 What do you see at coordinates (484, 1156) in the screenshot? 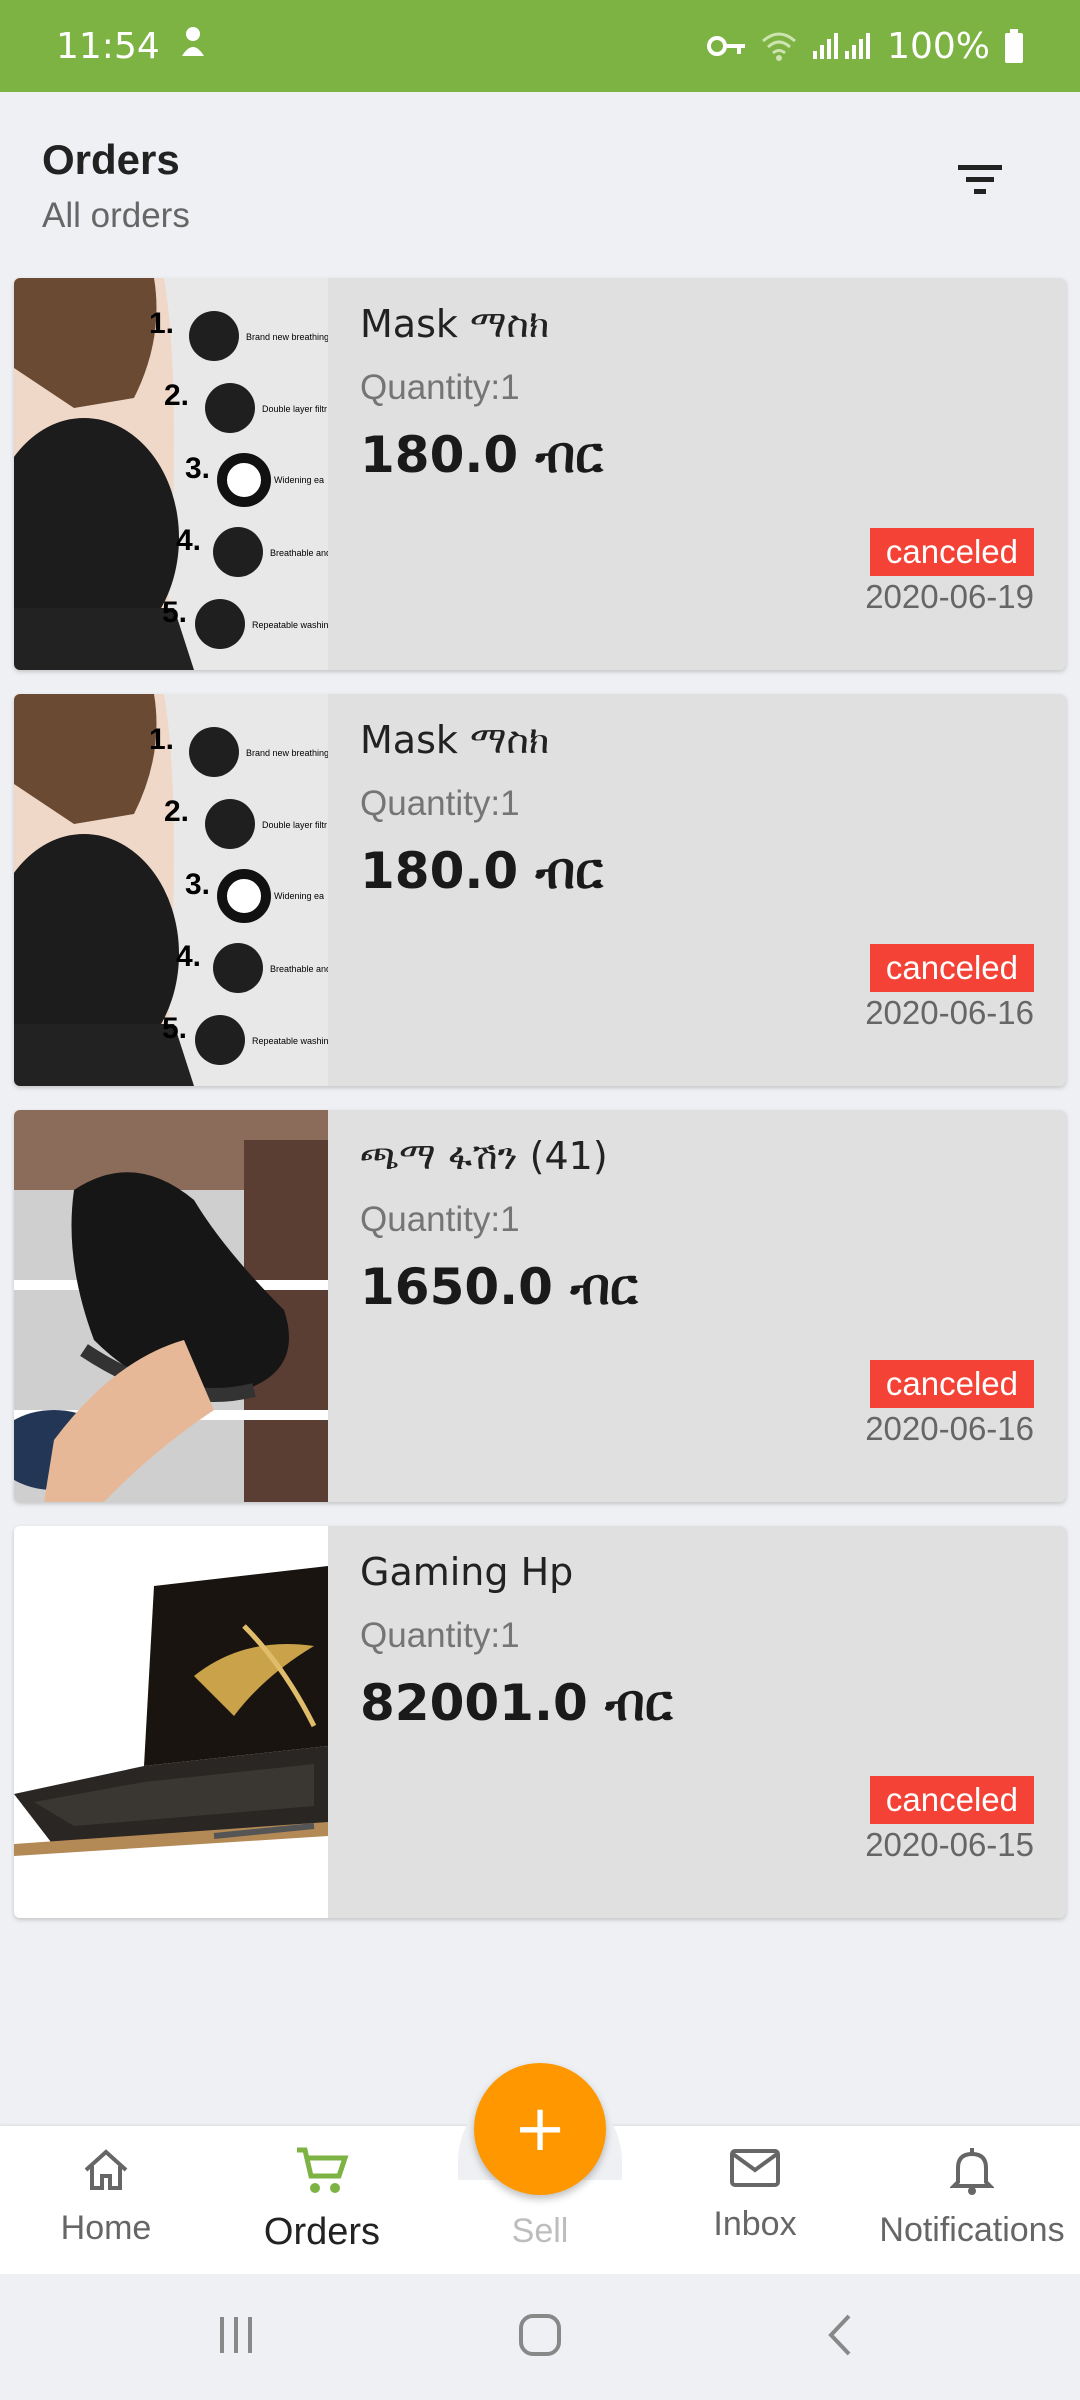
I see `order-product-name: ጫማ ፋሽን (41)` at bounding box center [484, 1156].